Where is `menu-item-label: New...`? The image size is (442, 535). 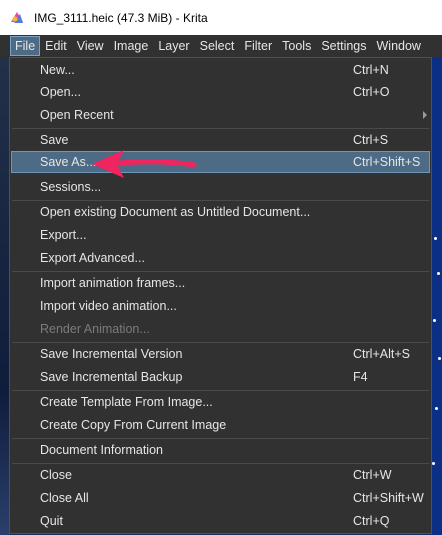 menu-item-label: New... is located at coordinates (57, 70).